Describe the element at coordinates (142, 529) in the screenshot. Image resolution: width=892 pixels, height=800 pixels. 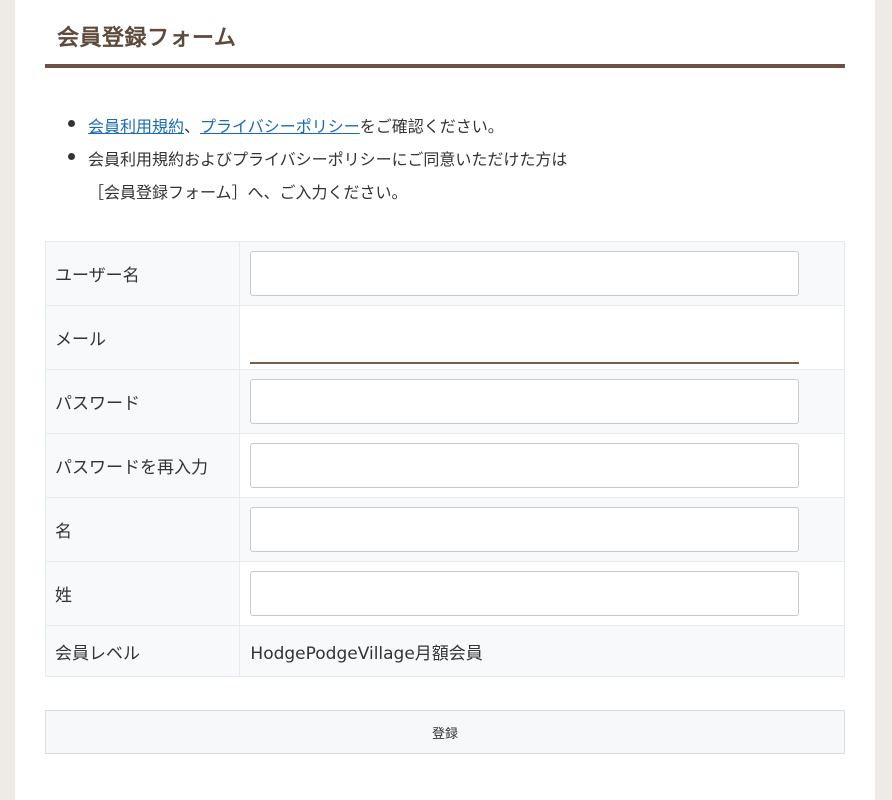
I see `first-name-label: 名` at that location.